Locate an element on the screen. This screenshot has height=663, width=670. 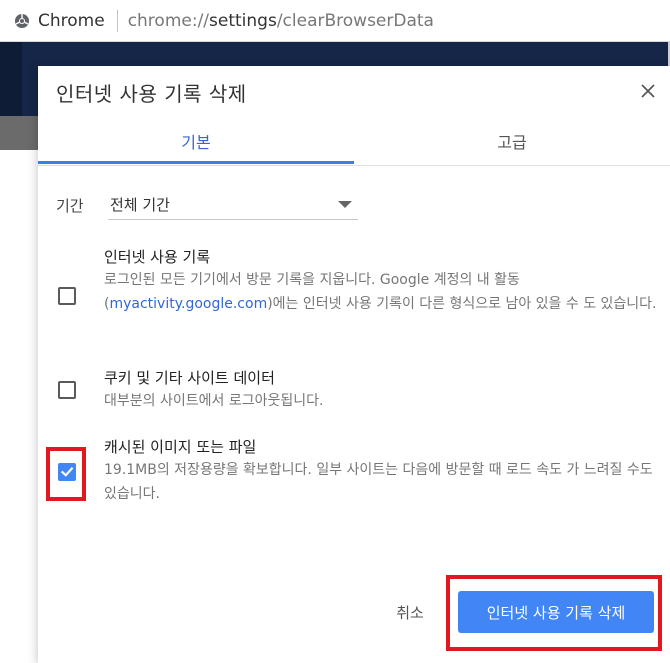
background-banner-stripe is located at coordinates (11, 79).